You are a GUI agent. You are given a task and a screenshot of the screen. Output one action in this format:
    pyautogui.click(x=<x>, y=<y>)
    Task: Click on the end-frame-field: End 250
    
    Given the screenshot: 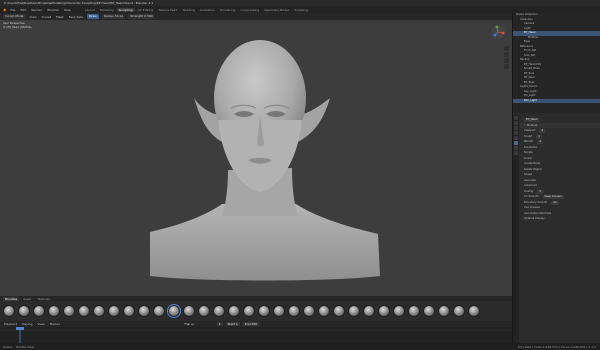 What is the action you would take?
    pyautogui.click(x=251, y=324)
    